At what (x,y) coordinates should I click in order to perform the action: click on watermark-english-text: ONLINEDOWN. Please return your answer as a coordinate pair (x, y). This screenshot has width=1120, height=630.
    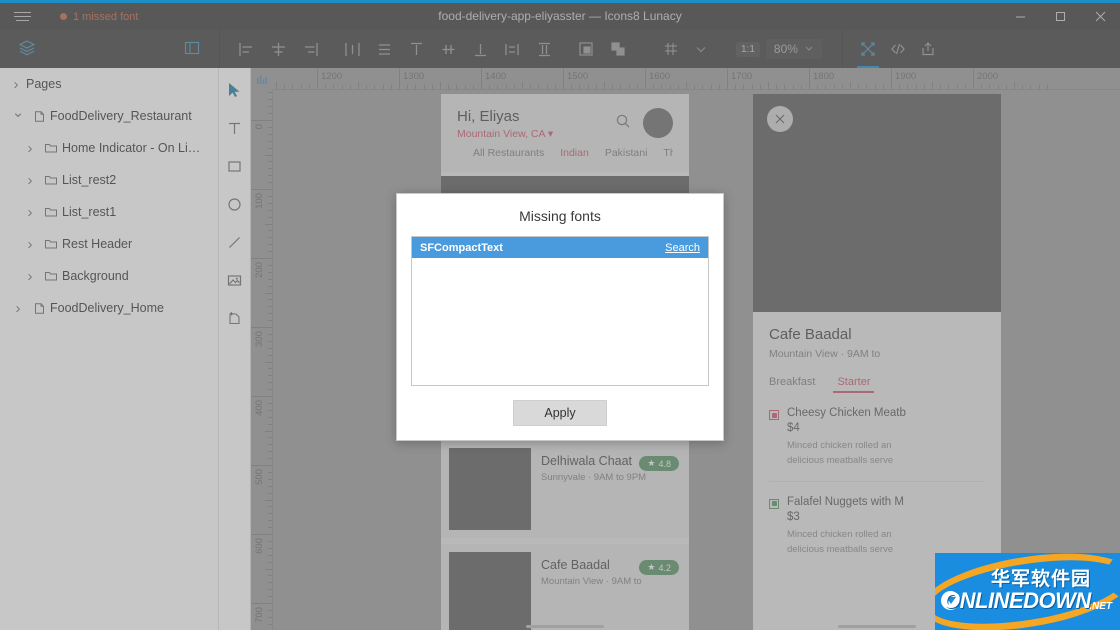
    Looking at the image, I should click on (1017, 600).